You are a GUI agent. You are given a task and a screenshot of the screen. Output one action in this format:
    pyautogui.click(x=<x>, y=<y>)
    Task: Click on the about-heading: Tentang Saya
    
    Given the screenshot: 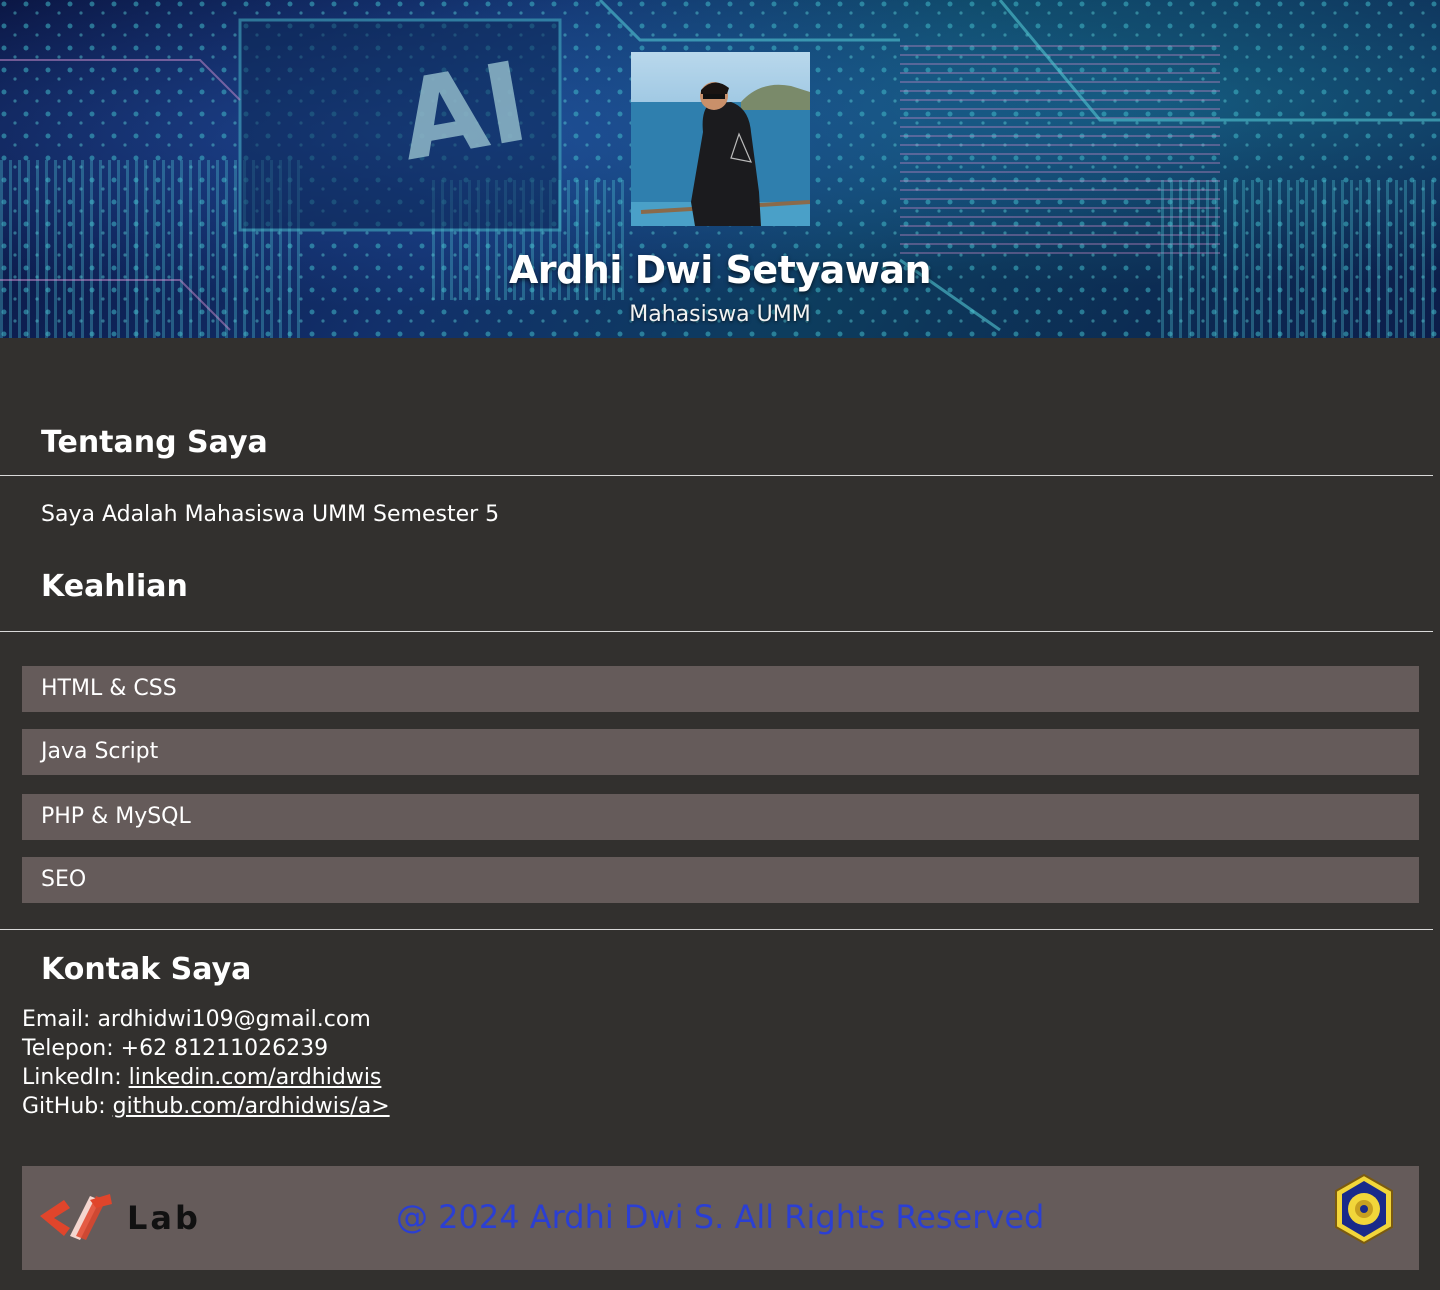 What is the action you would take?
    pyautogui.click(x=154, y=442)
    